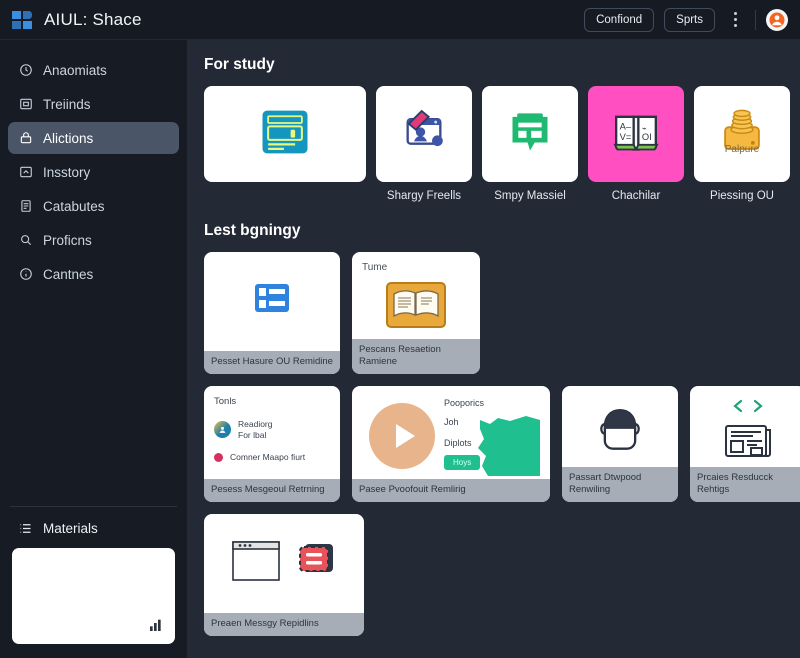 This screenshot has height=658, width=800. Describe the element at coordinates (68, 274) in the screenshot. I see `sidebar-item-label: Cantnes` at that location.